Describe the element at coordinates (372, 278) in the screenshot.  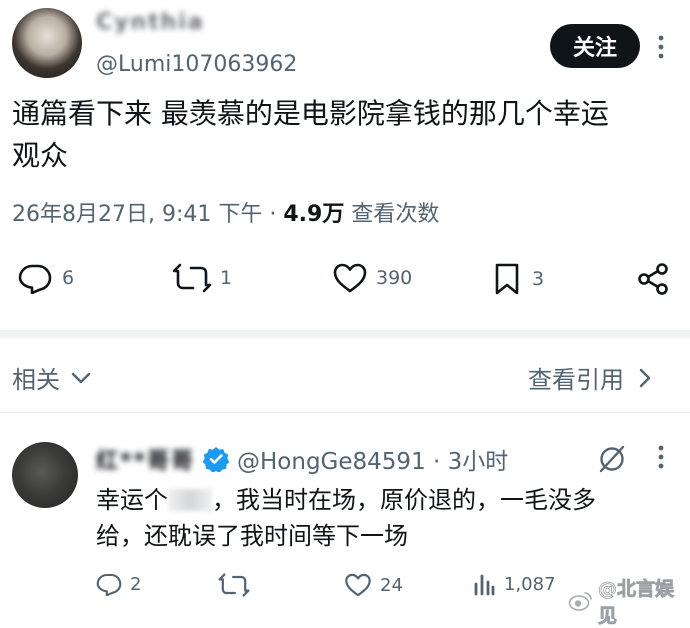
I see `like-action: 390` at that location.